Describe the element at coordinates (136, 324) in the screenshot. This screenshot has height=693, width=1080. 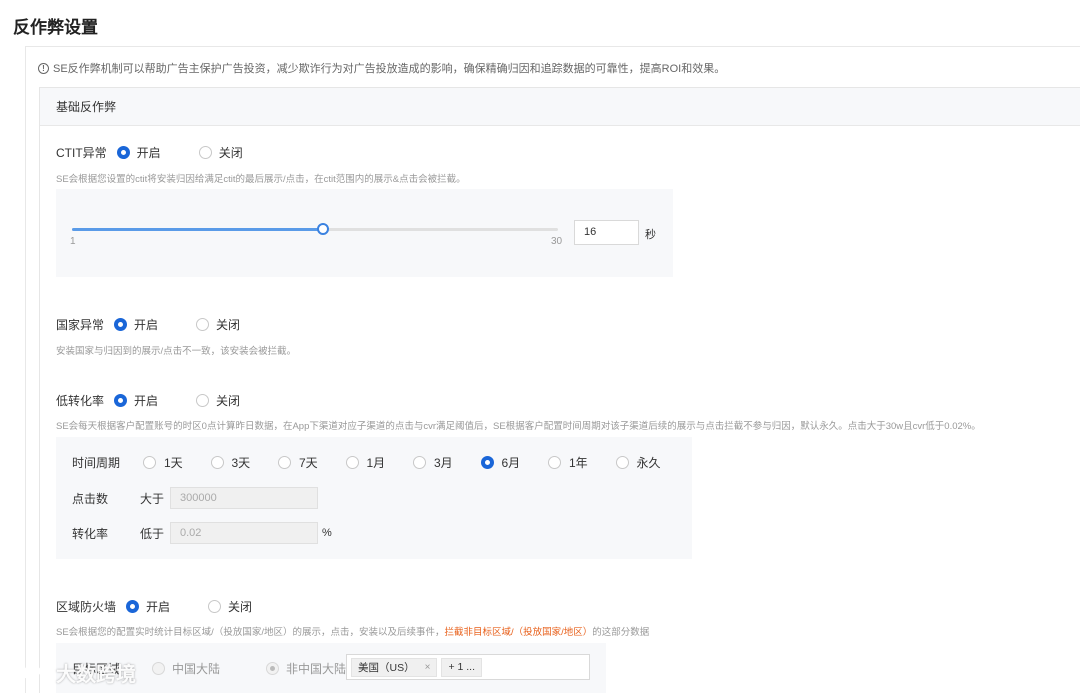
I see `country-on-radio: 开启` at that location.